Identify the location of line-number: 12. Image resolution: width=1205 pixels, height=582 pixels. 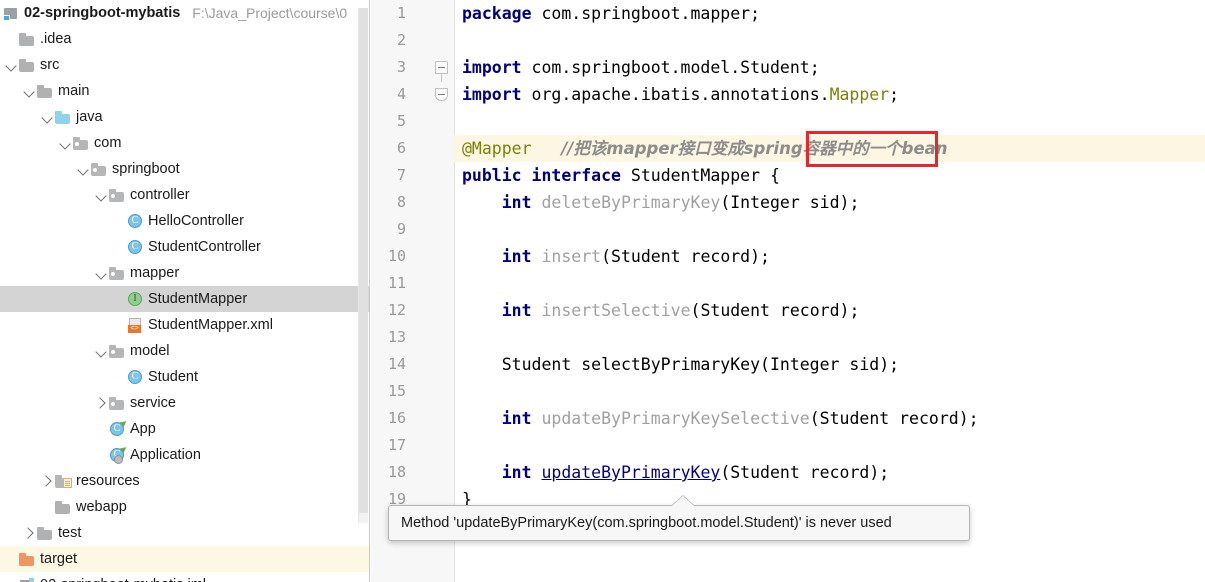
(396, 310).